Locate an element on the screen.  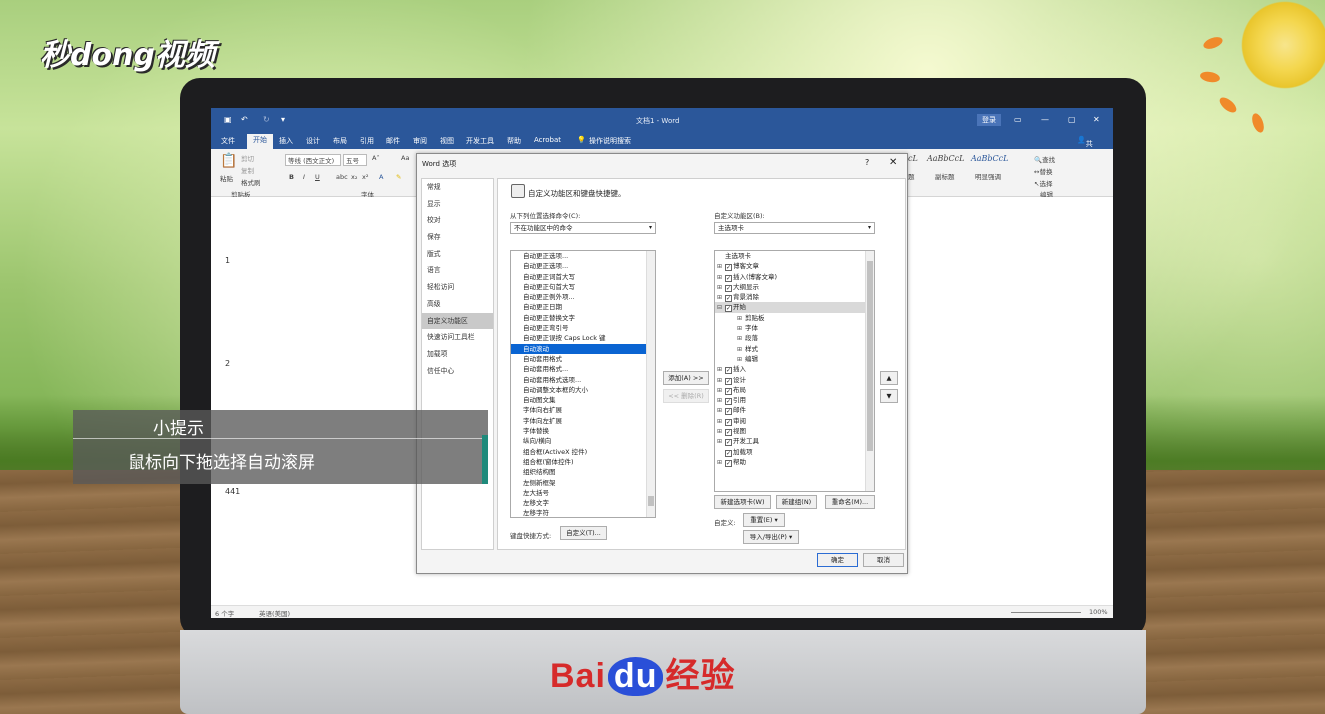
nav-language: 语言 is located at coordinates (457, 270).